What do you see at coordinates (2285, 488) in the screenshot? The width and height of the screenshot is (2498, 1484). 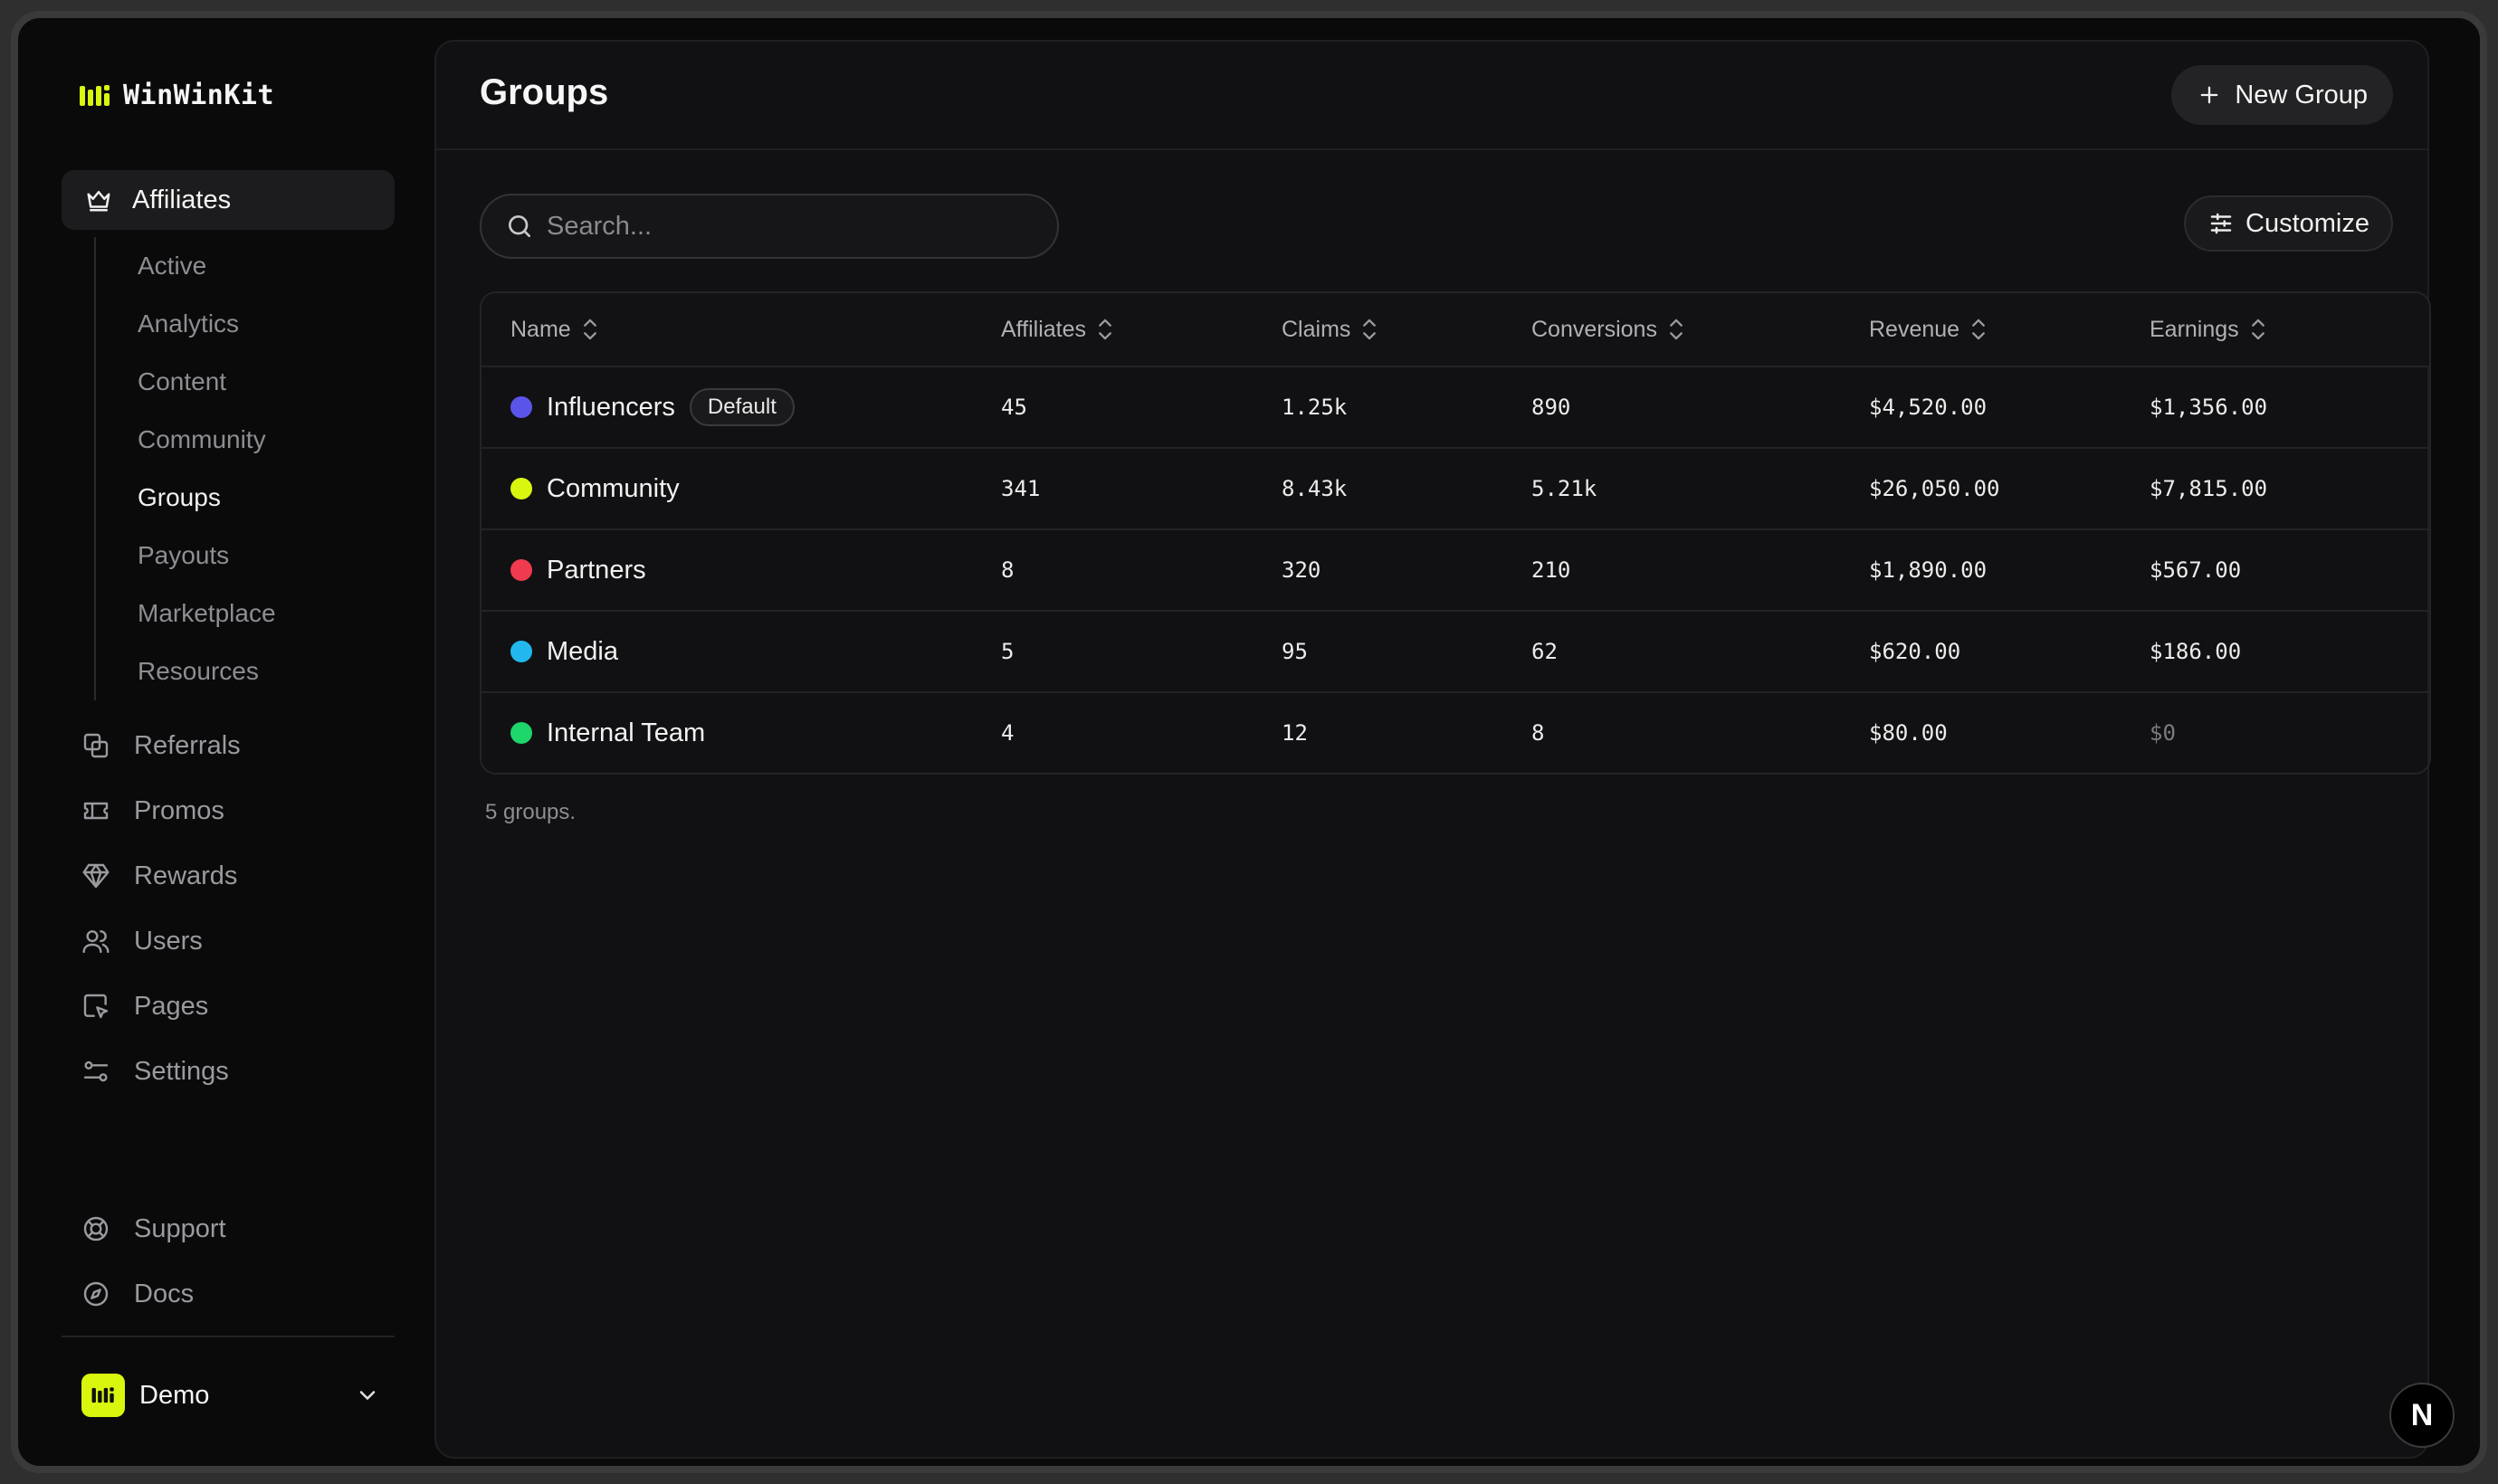 I see `cell-earnings: $7,815.00` at bounding box center [2285, 488].